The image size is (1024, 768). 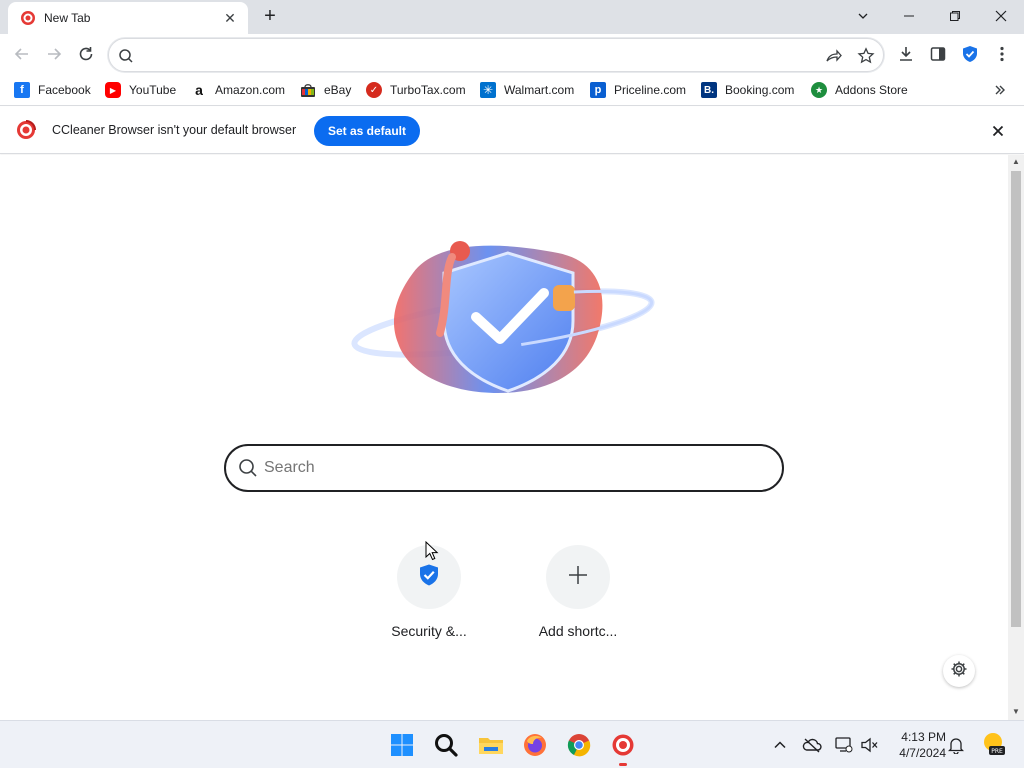 I want to click on bookmark-label: eBay, so click(x=338, y=90).